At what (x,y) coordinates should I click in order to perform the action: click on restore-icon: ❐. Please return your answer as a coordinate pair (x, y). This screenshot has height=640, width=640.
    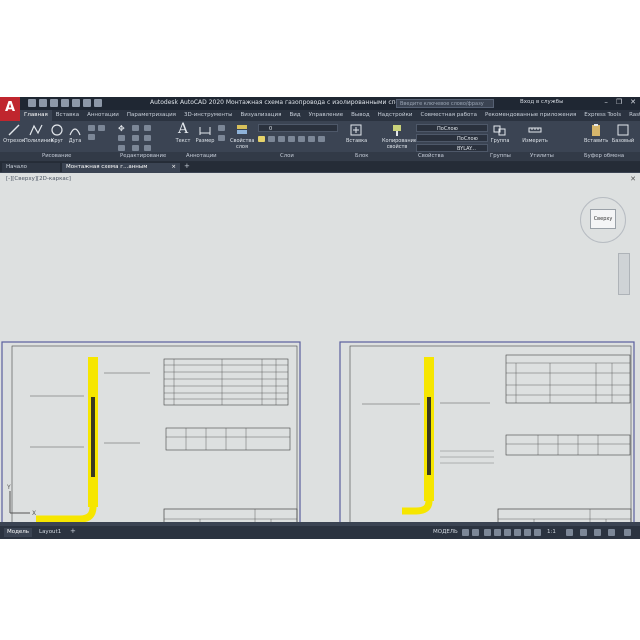
    Looking at the image, I should click on (619, 102).